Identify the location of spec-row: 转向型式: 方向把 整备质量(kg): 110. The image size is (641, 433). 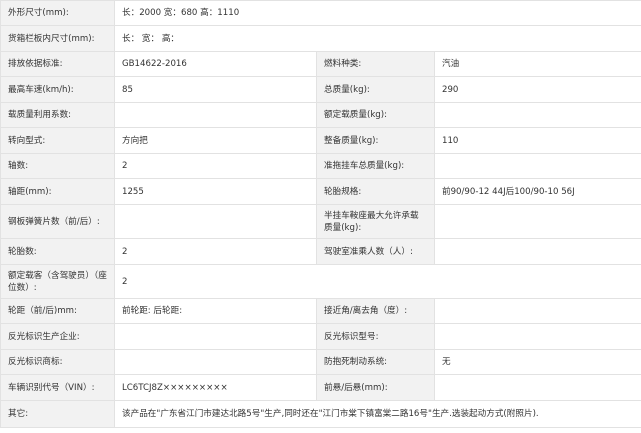
(320, 140).